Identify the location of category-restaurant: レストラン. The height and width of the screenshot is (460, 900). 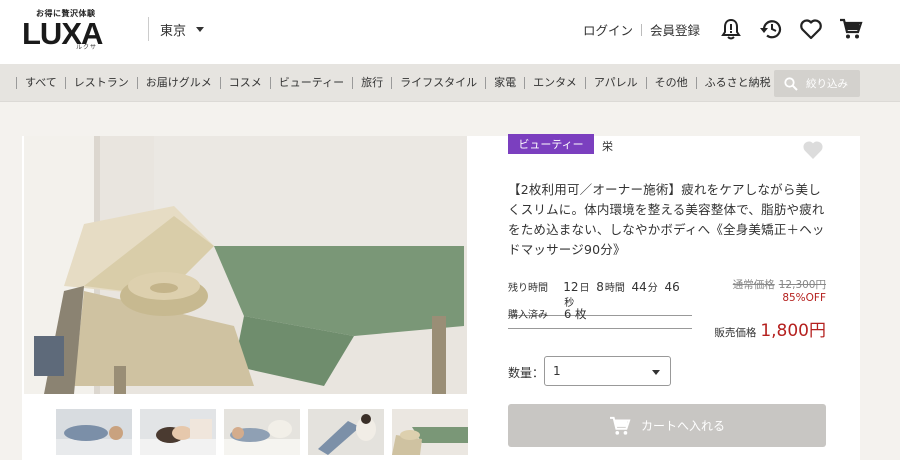
(100, 83).